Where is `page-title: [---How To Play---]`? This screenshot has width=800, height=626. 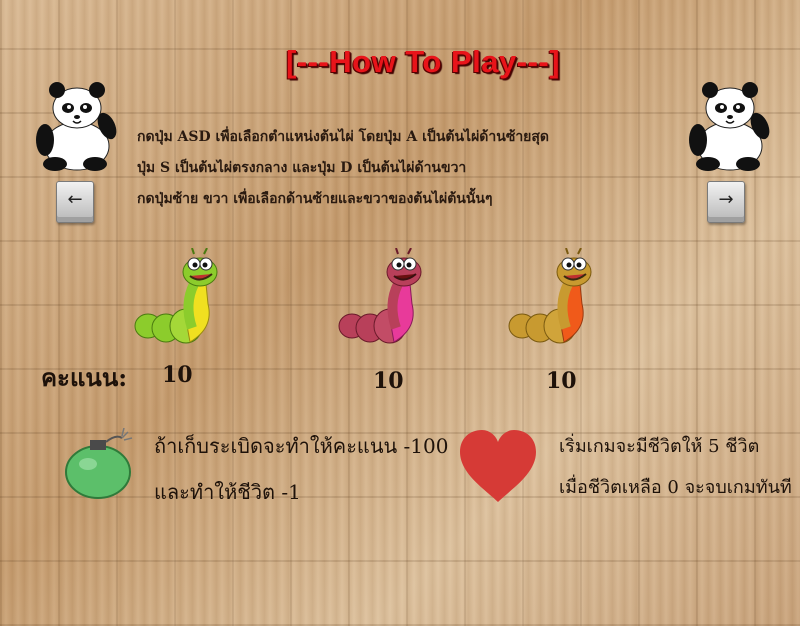 page-title: [---How To Play---] is located at coordinates (423, 61).